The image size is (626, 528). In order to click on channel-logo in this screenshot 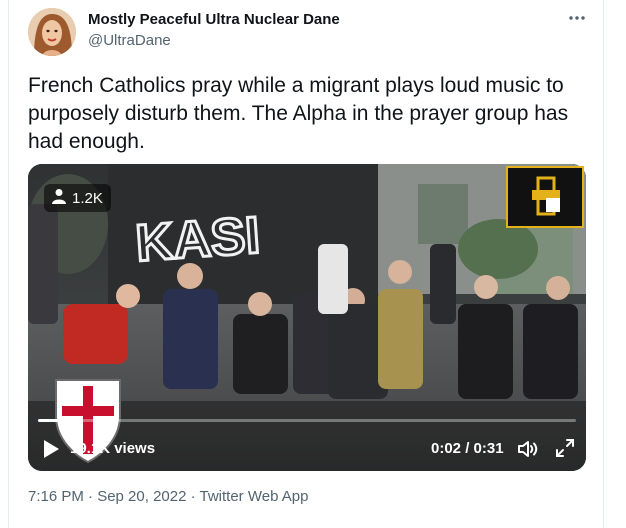, I will do `click(545, 197)`.